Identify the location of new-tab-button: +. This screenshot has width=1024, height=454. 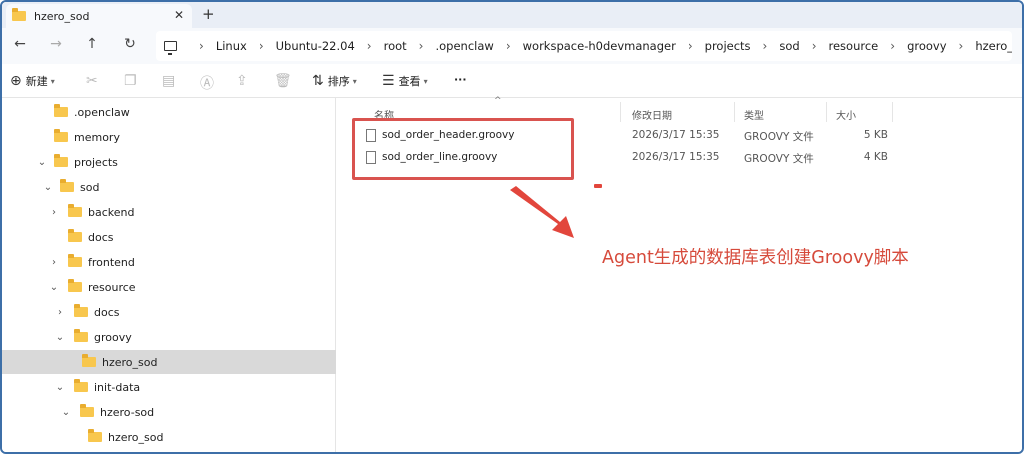
(208, 14).